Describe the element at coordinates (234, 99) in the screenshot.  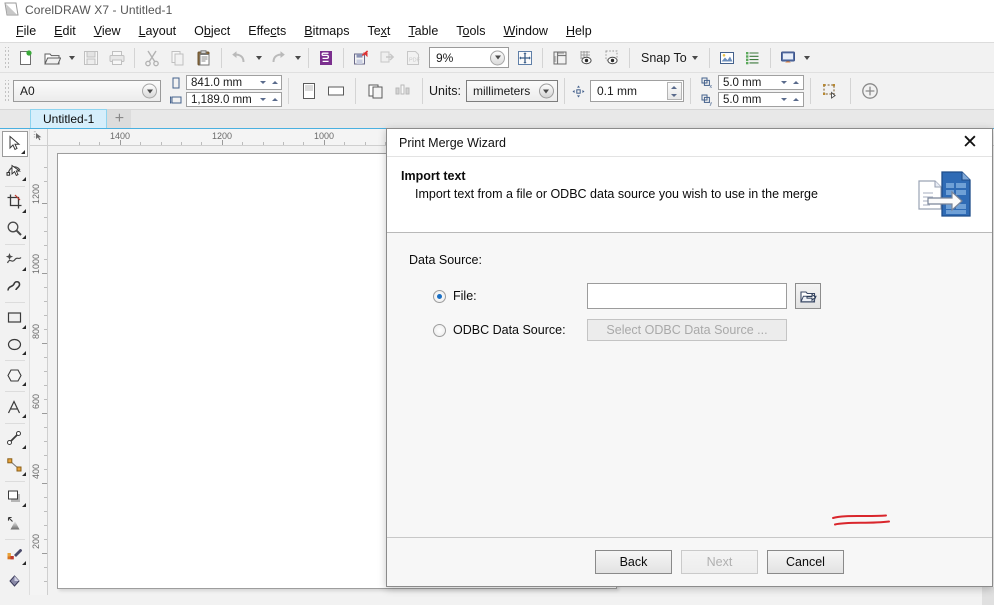
I see `page-height-field: 1,189.0 mm` at that location.